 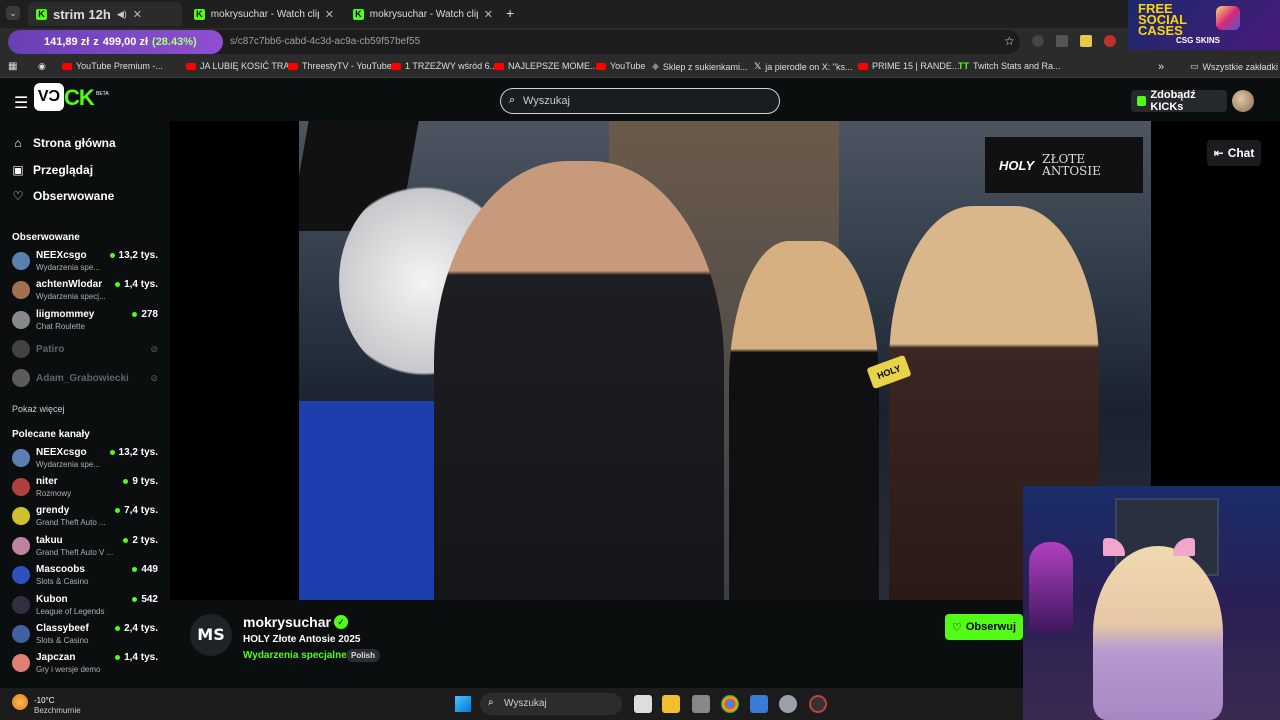 What do you see at coordinates (463, 704) in the screenshot?
I see `windows-start-icon` at bounding box center [463, 704].